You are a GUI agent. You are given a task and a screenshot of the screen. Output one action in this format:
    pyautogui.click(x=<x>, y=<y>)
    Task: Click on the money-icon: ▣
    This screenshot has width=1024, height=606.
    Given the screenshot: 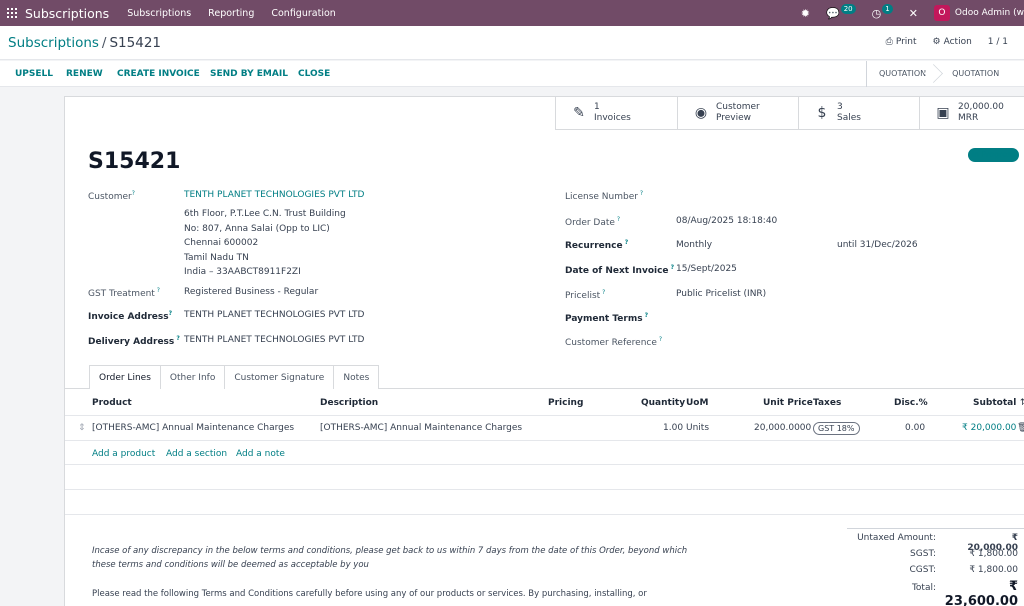 What is the action you would take?
    pyautogui.click(x=943, y=113)
    